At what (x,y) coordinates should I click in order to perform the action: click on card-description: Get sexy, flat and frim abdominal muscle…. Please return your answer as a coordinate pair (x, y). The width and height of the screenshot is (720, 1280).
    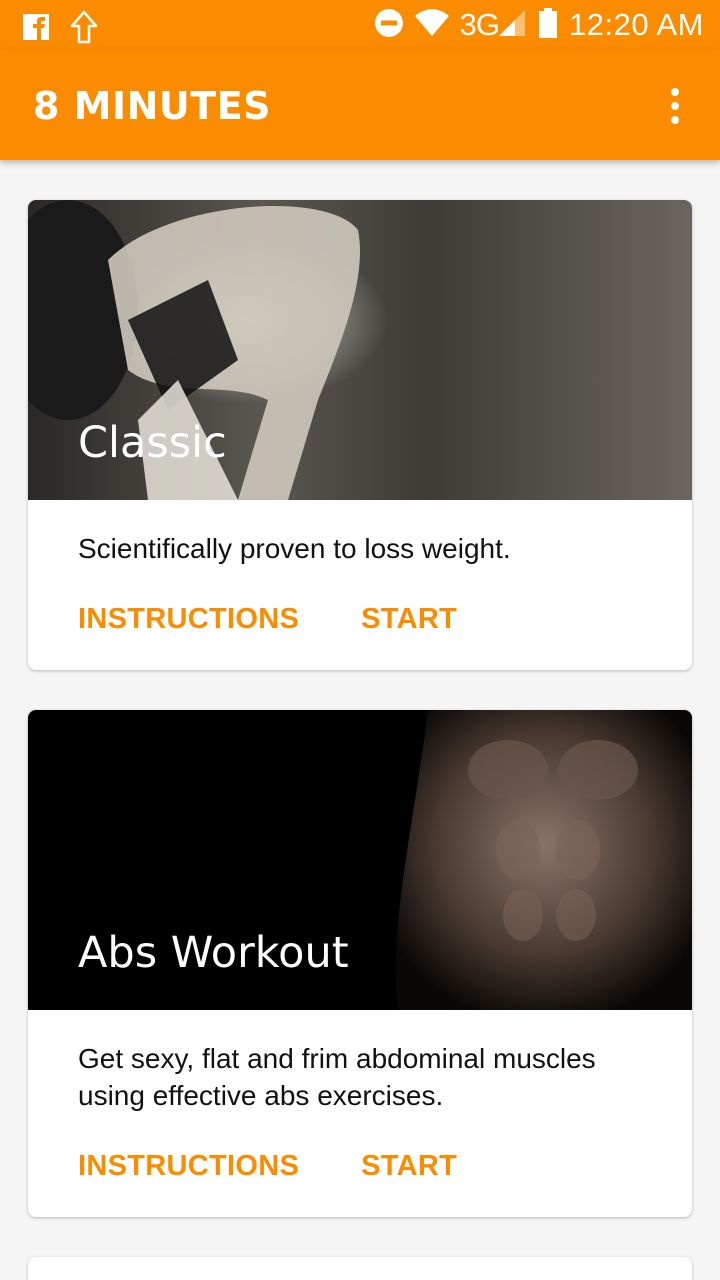
    Looking at the image, I should click on (337, 1077).